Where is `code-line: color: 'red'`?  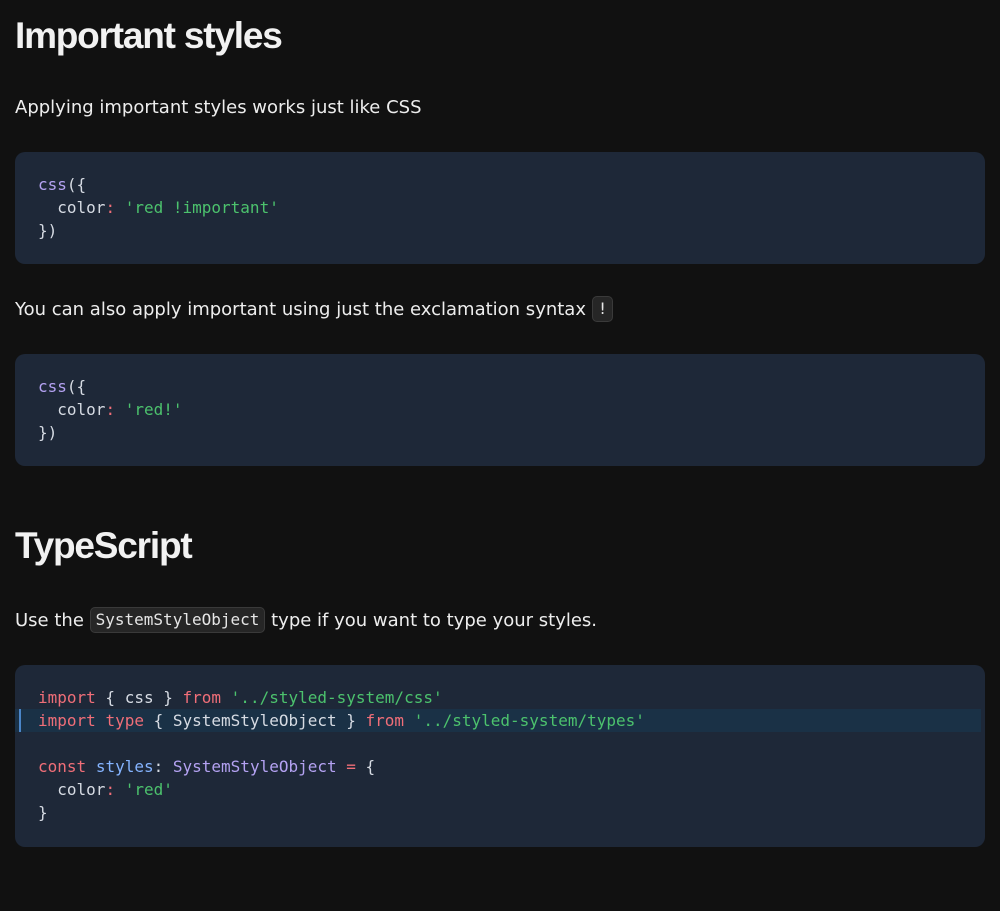 code-line: color: 'red' is located at coordinates (500, 789).